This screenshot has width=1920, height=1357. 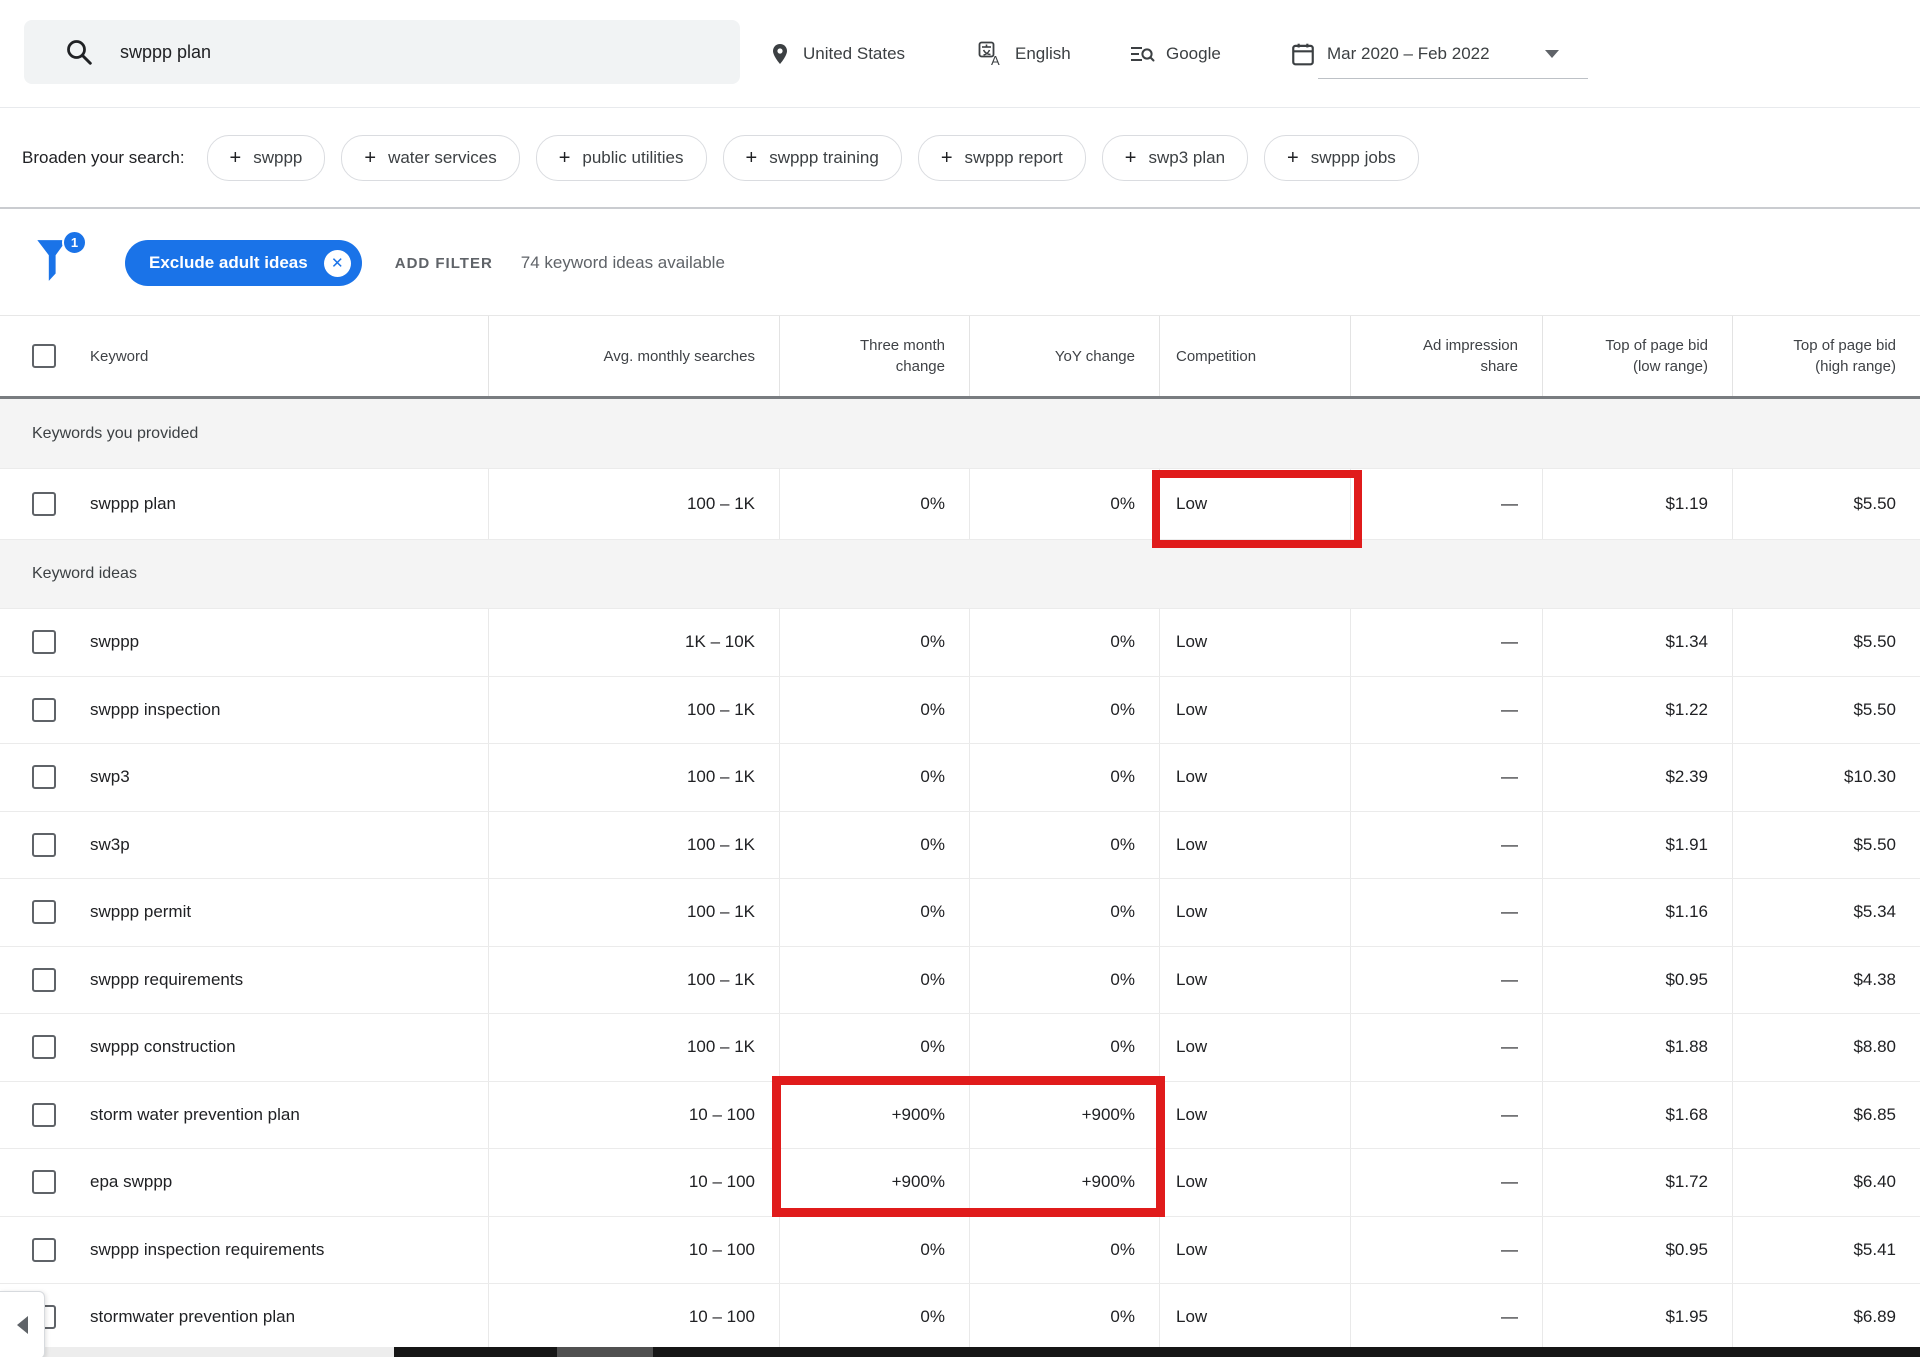 I want to click on header-top-of-page-bid-high: Top of page bid (high range), so click(x=1826, y=356).